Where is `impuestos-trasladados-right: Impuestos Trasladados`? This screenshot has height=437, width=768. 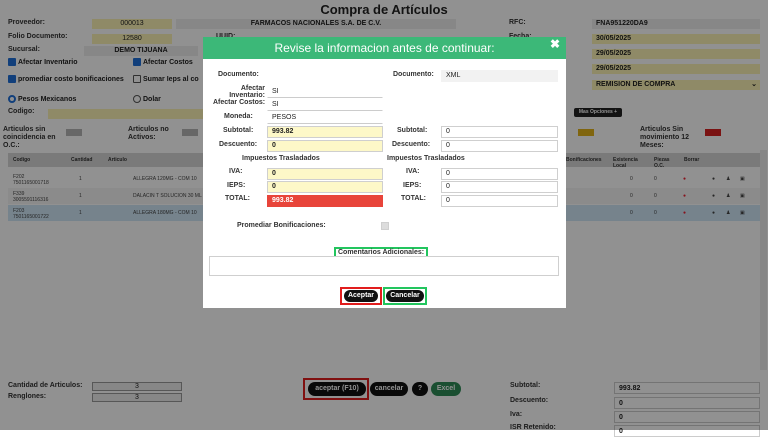
impuestos-trasladados-right: Impuestos Trasladados is located at coordinates (426, 158).